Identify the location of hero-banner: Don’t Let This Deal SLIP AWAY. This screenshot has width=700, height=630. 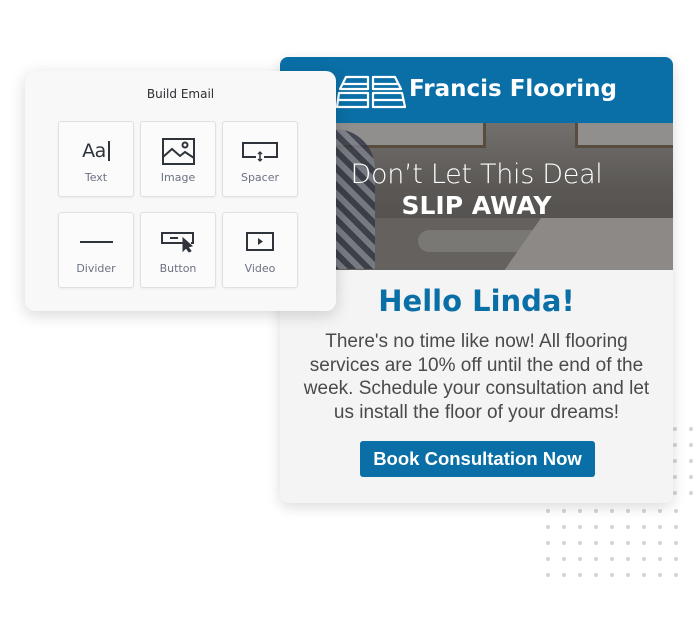
(476, 196).